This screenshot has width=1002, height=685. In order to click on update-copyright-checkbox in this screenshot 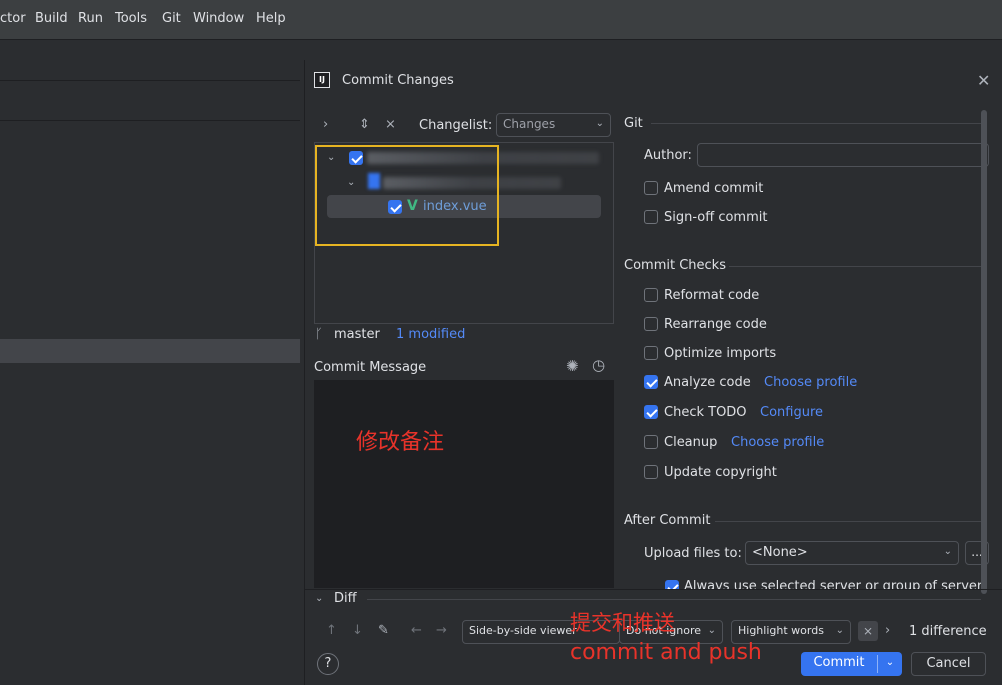, I will do `click(651, 472)`.